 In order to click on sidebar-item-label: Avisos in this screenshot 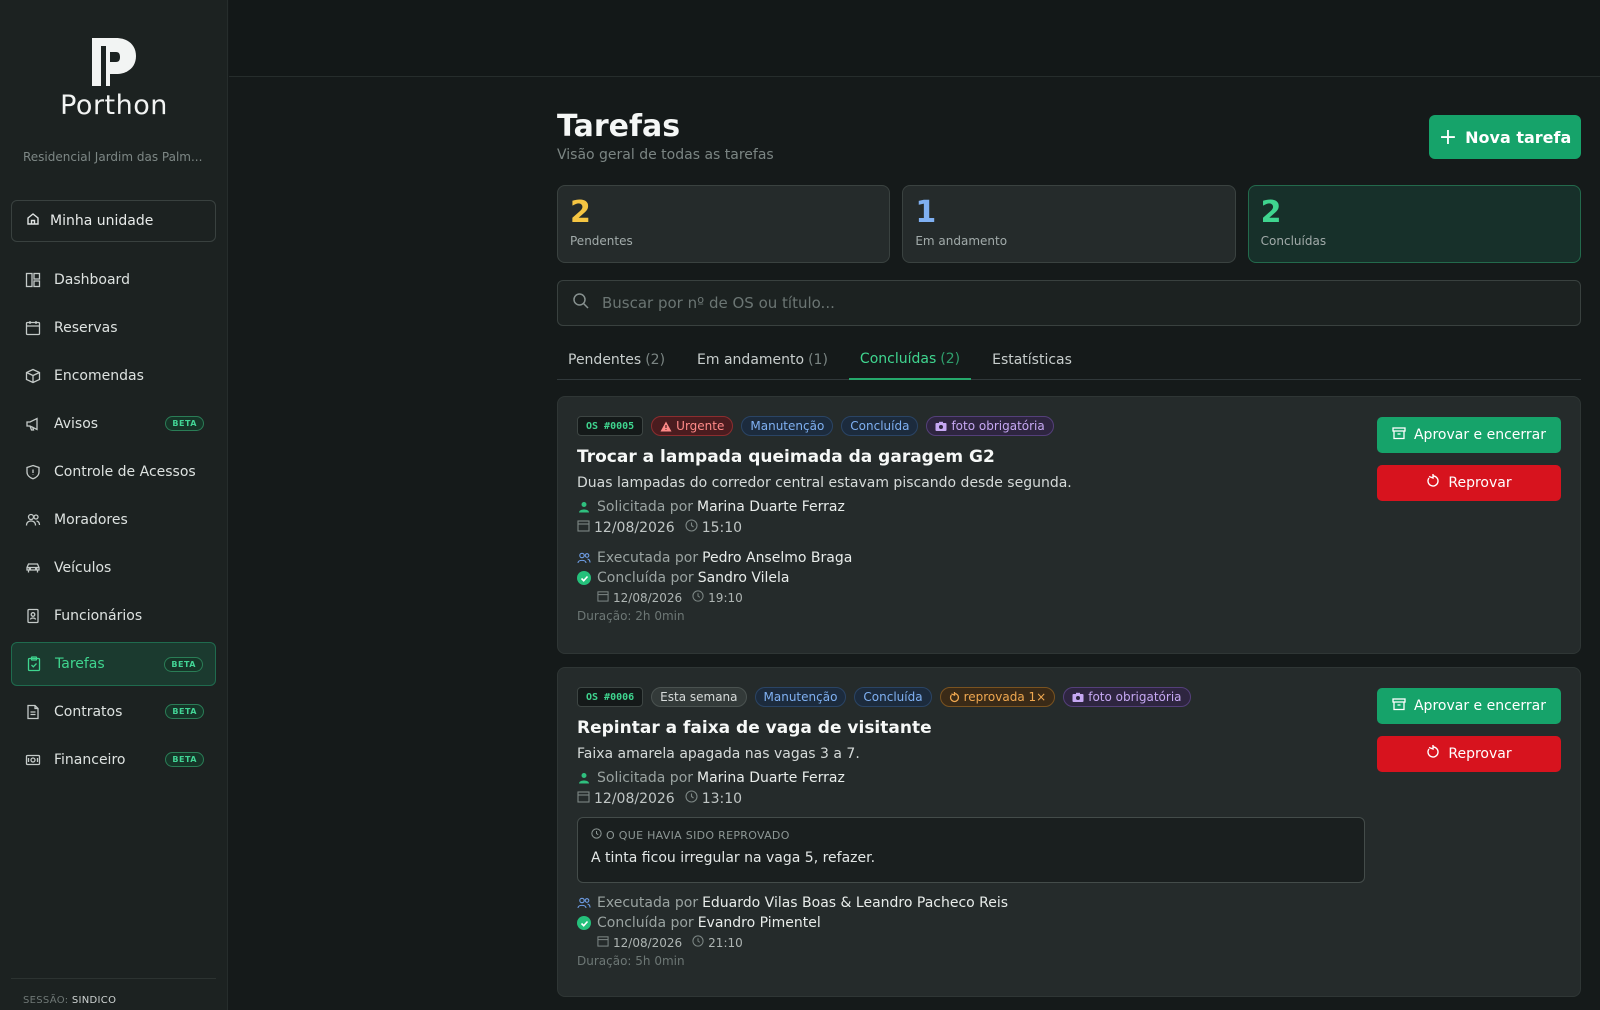, I will do `click(76, 424)`.